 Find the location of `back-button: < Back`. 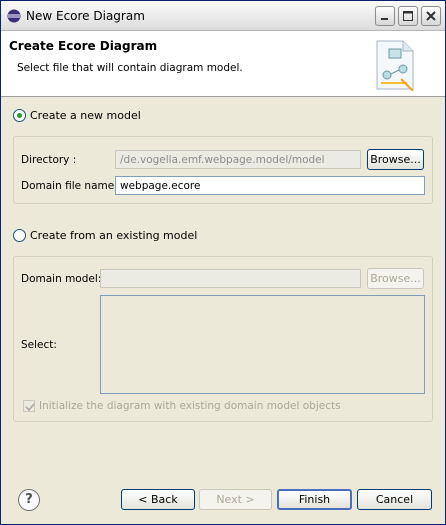

back-button: < Back is located at coordinates (158, 499).